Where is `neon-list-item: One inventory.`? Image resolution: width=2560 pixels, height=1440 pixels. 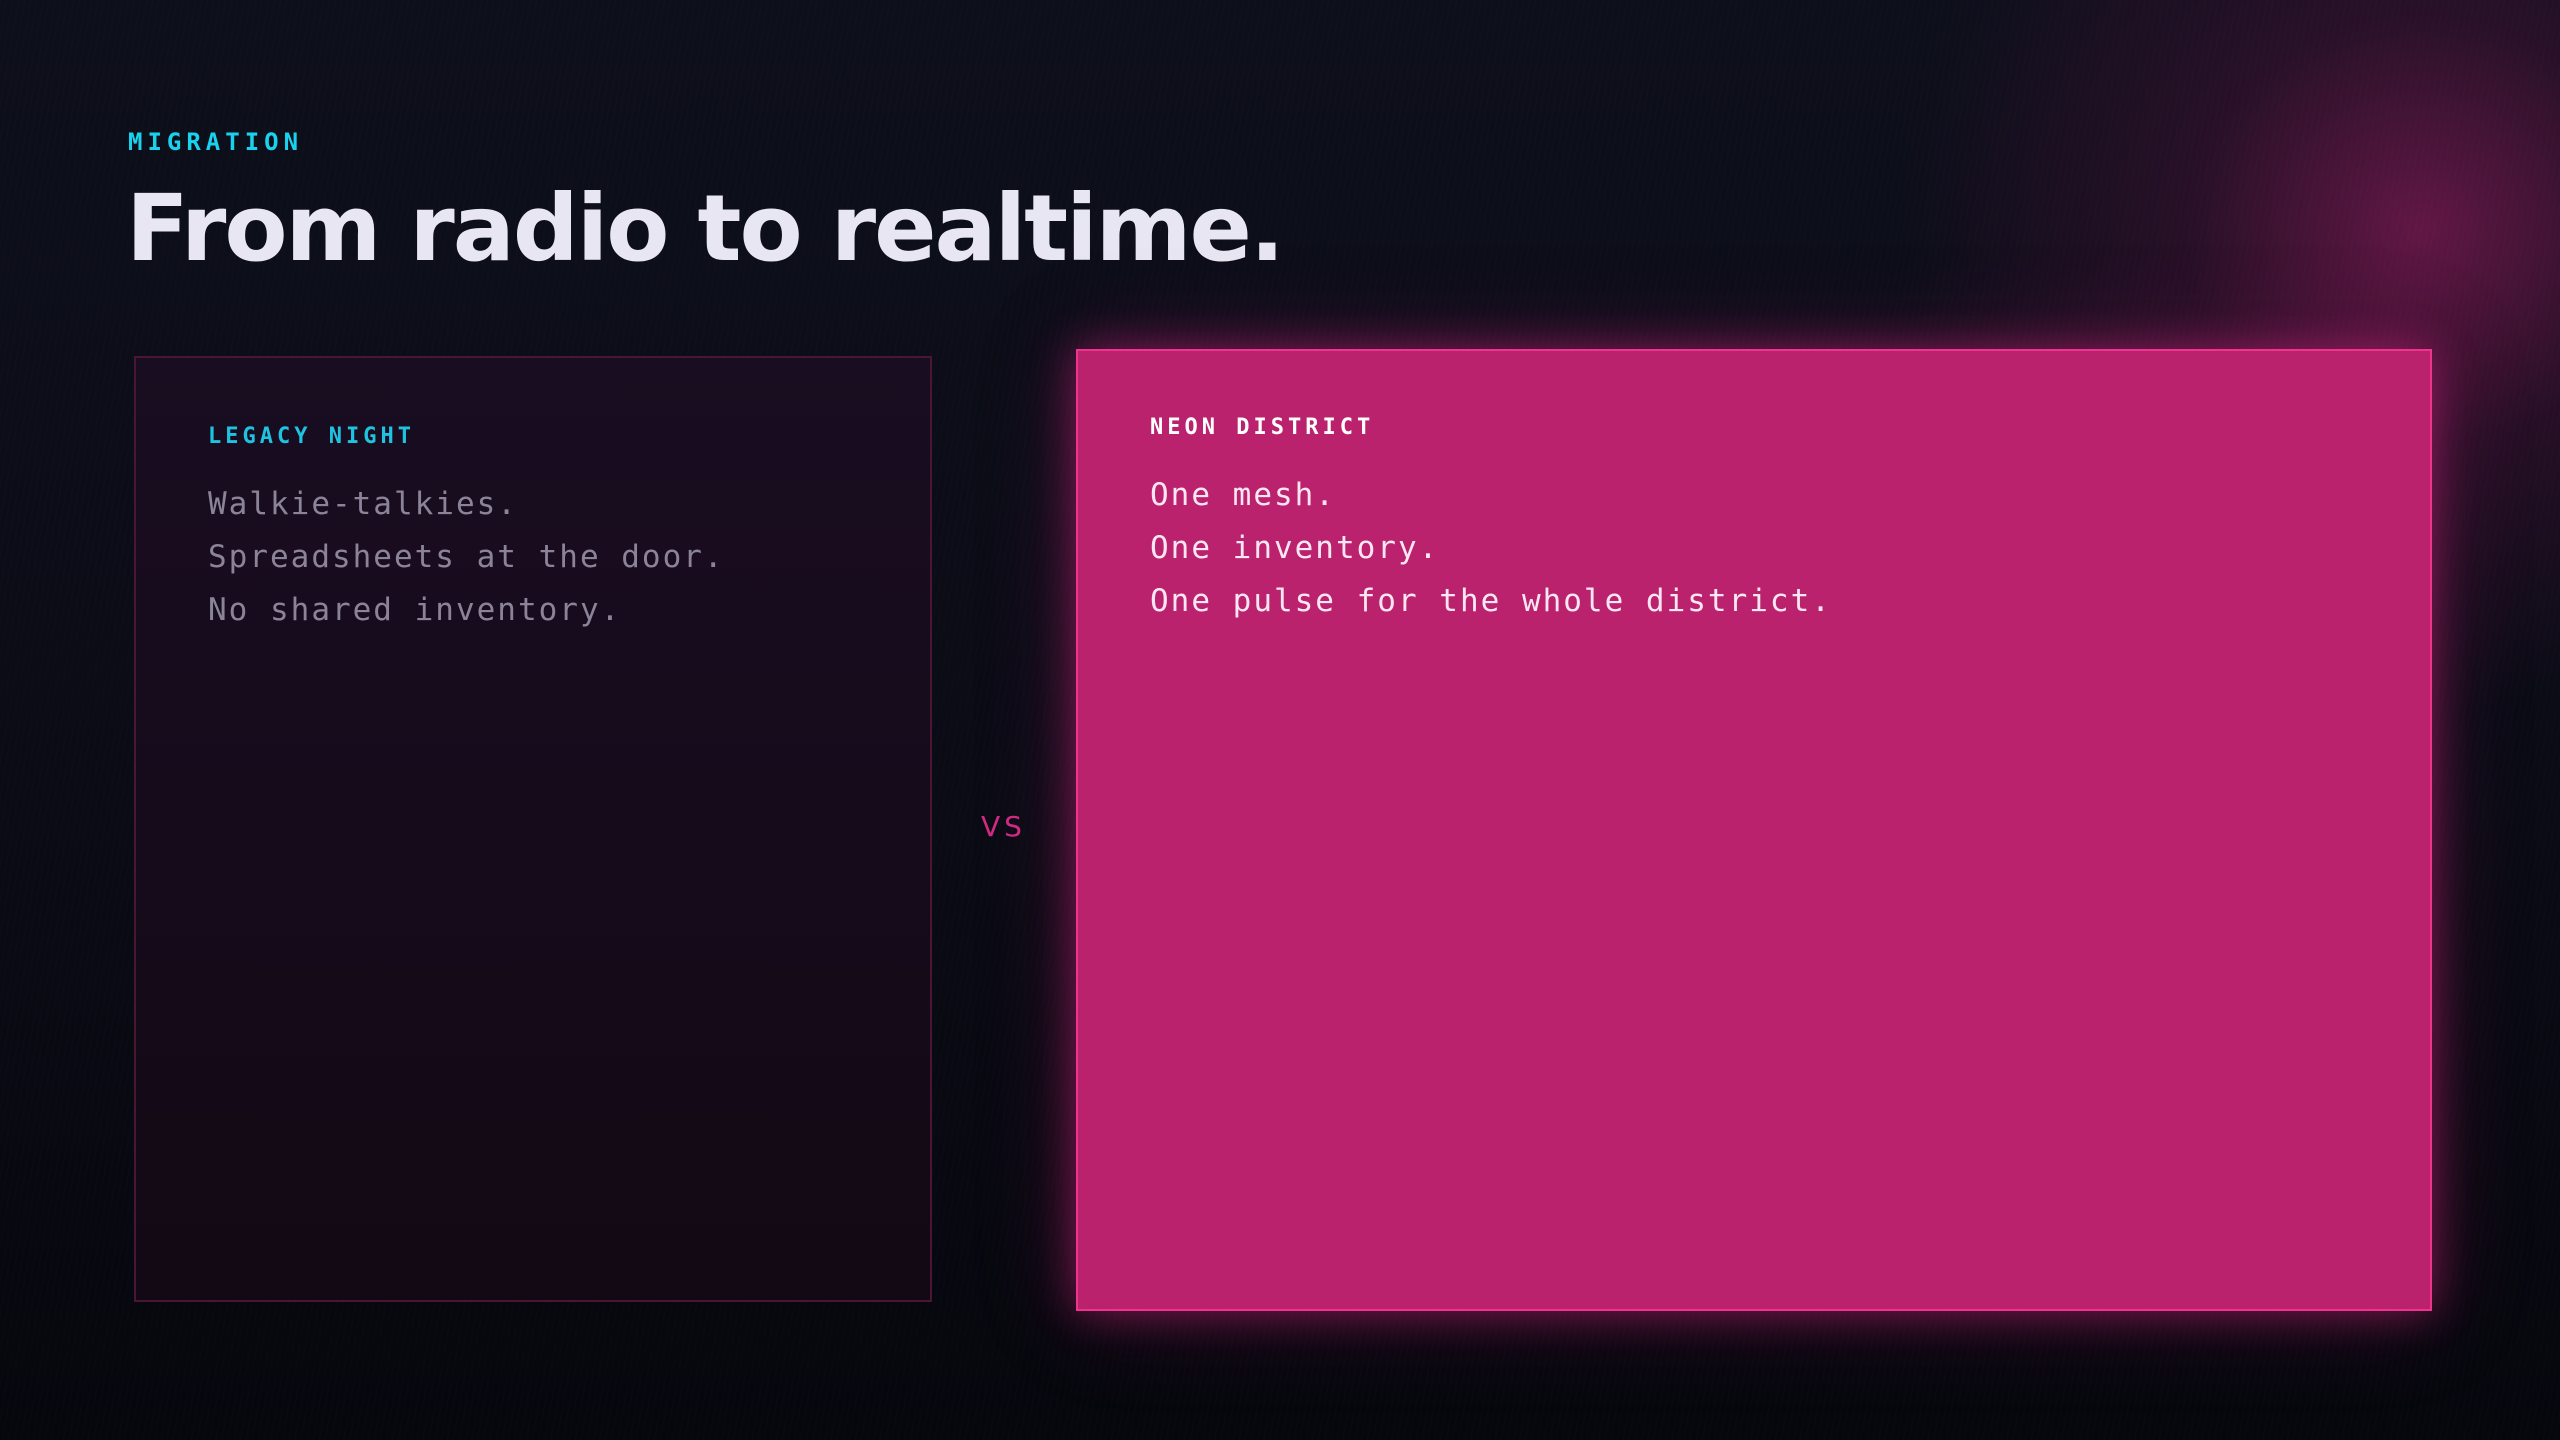
neon-list-item: One inventory. is located at coordinates (1295, 548).